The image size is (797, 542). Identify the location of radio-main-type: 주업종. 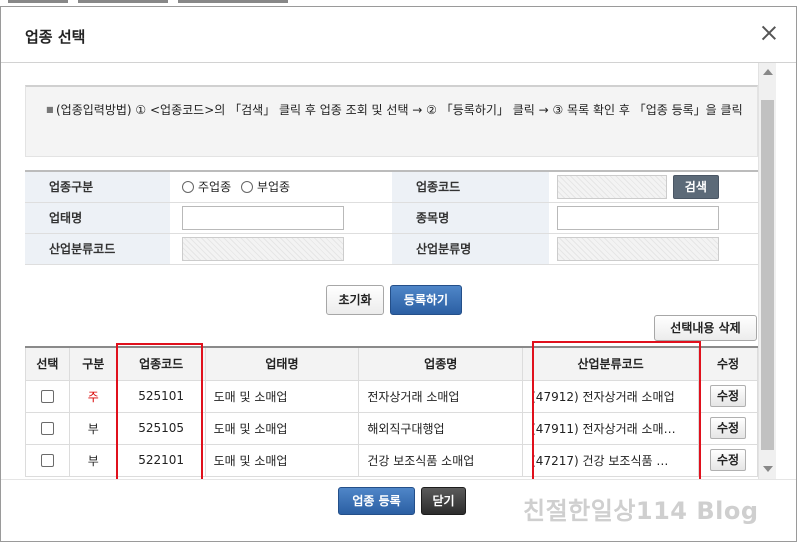
(206, 186).